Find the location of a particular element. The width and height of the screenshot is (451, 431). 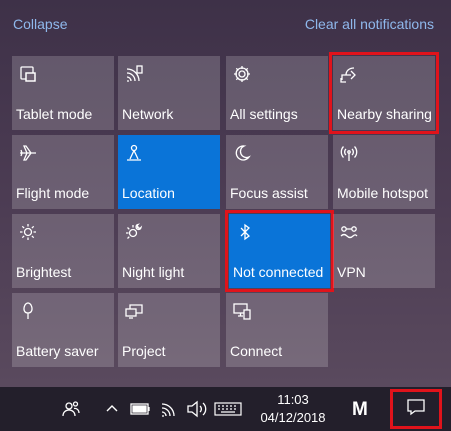

clock: 11:03 04/12/2018 is located at coordinates (293, 409).